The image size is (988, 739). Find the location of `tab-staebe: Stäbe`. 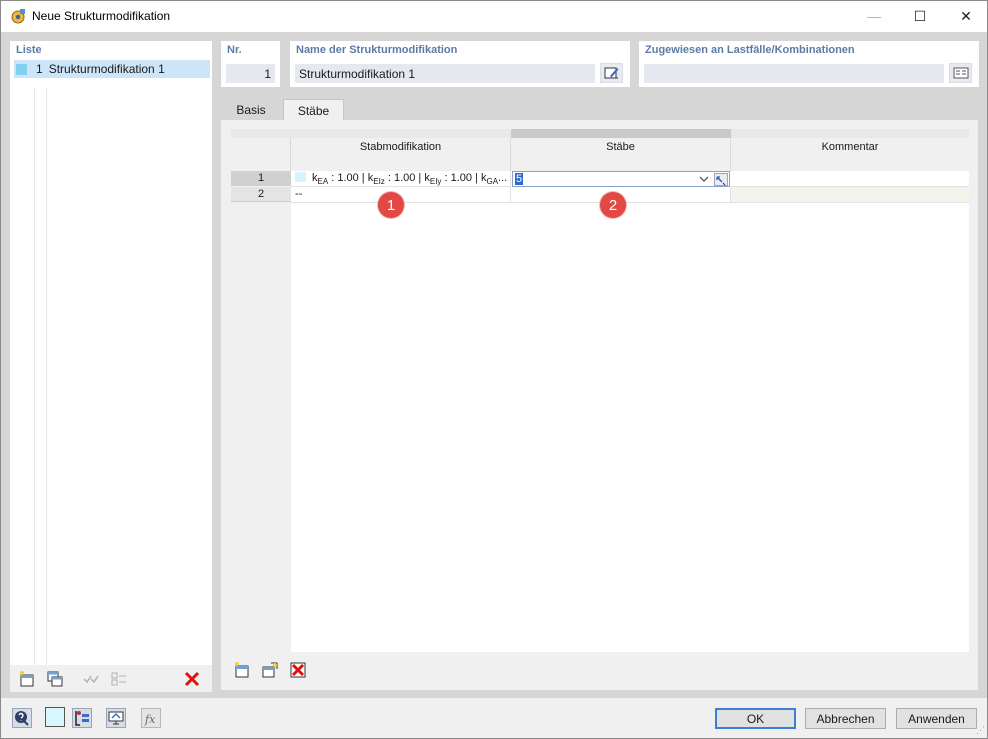

tab-staebe: Stäbe is located at coordinates (313, 109).